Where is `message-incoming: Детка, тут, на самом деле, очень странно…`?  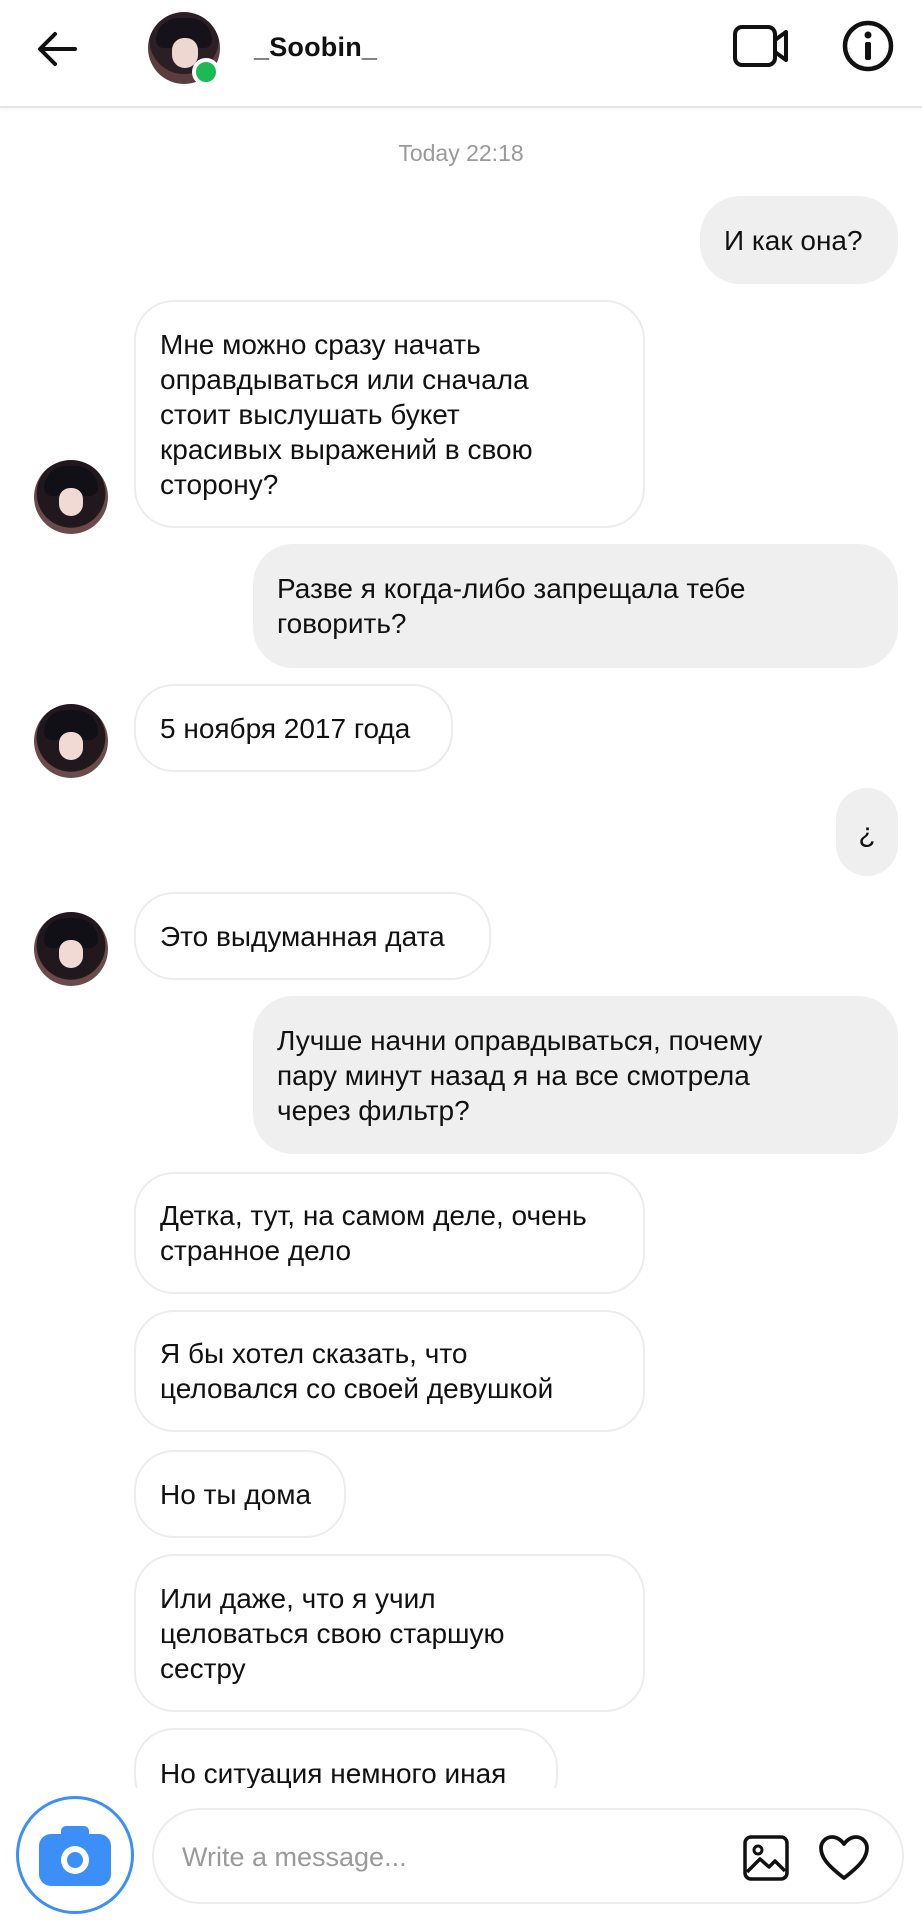
message-incoming: Детка, тут, на самом деле, очень странно… is located at coordinates (389, 1233).